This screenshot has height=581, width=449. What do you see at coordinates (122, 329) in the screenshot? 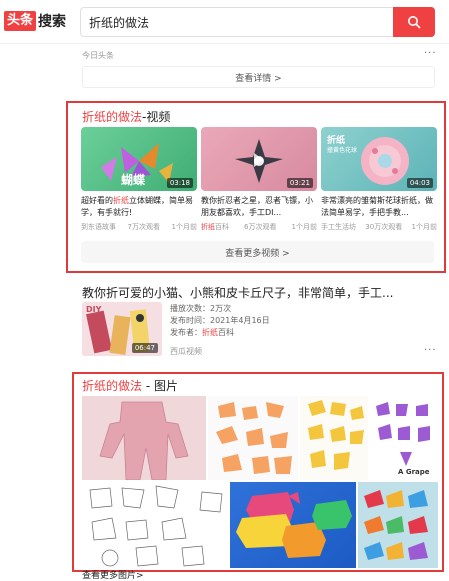
I see `result-thumbnail: DIY 06:47` at bounding box center [122, 329].